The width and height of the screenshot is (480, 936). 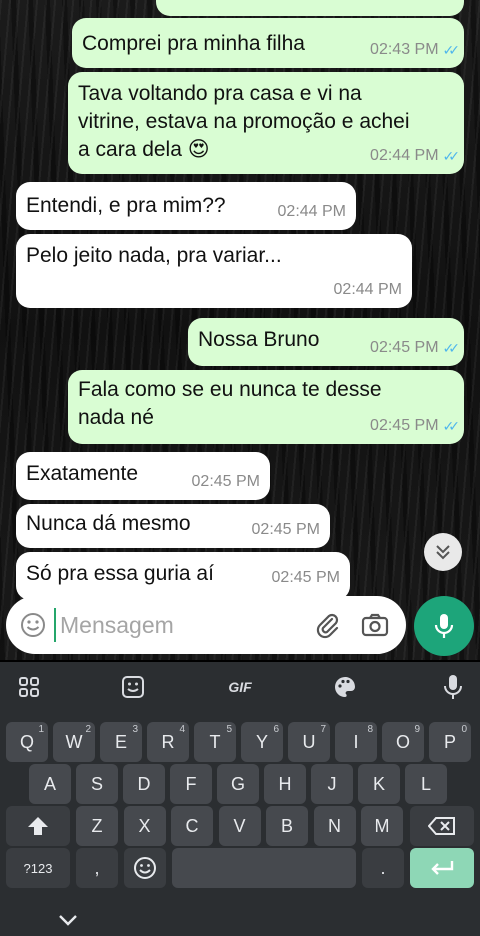 I want to click on message-text: Exatamente, so click(x=82, y=473).